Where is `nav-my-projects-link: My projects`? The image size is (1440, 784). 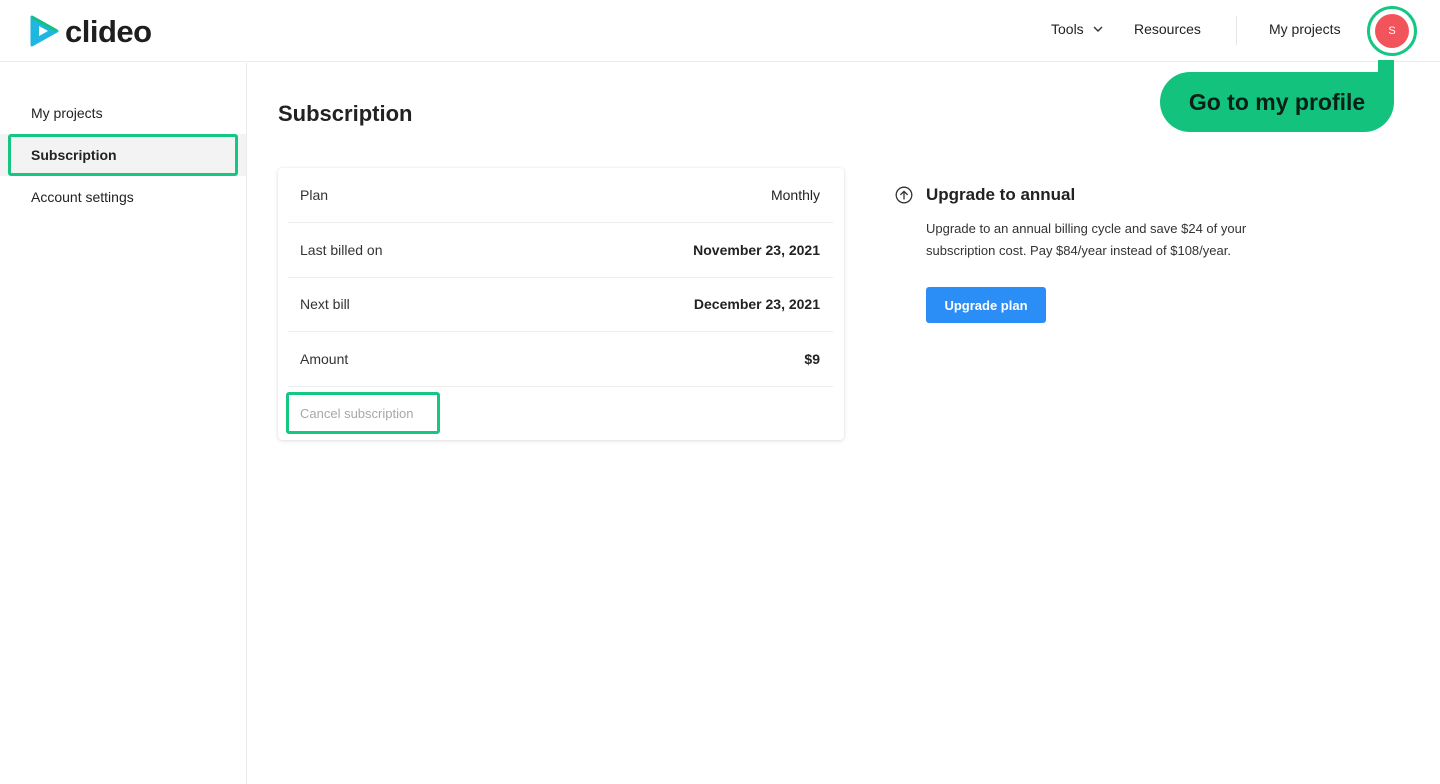 nav-my-projects-link: My projects is located at coordinates (1305, 29).